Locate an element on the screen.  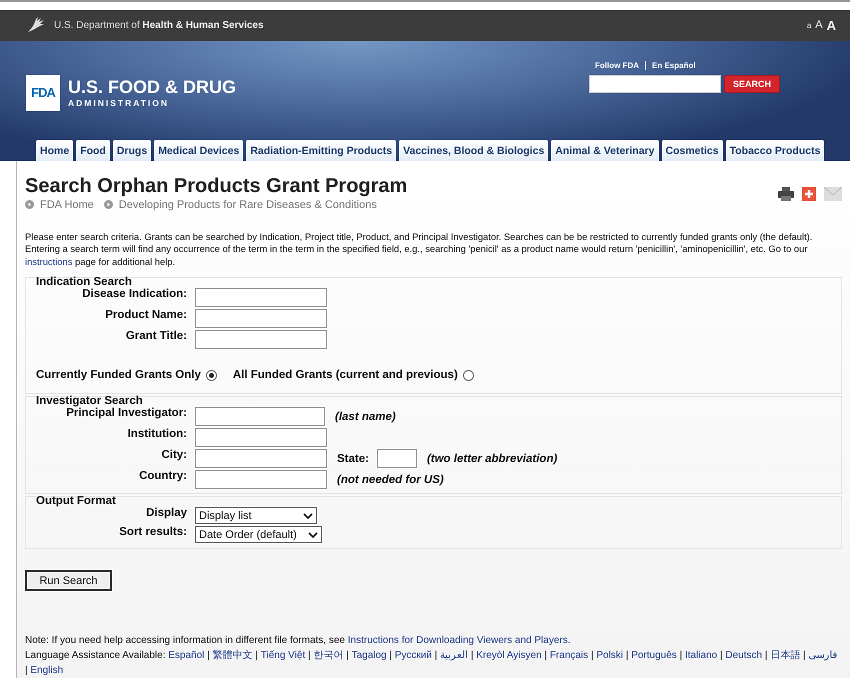
footer-note-end: . is located at coordinates (569, 640).